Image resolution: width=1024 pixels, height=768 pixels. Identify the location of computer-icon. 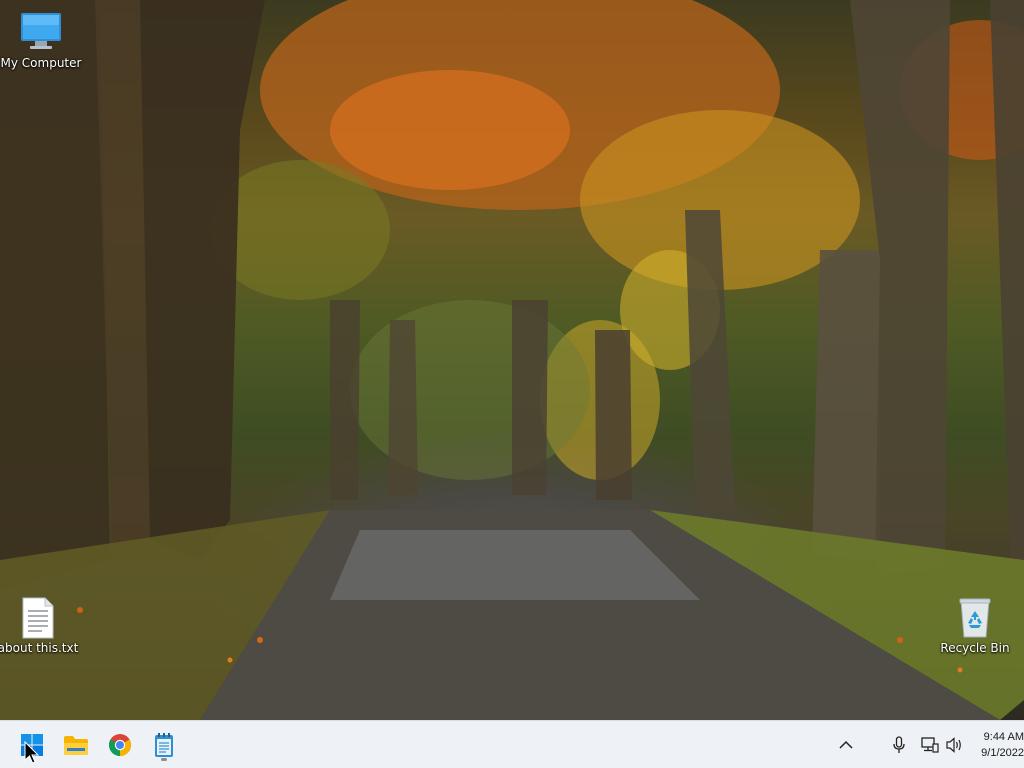
(41, 31).